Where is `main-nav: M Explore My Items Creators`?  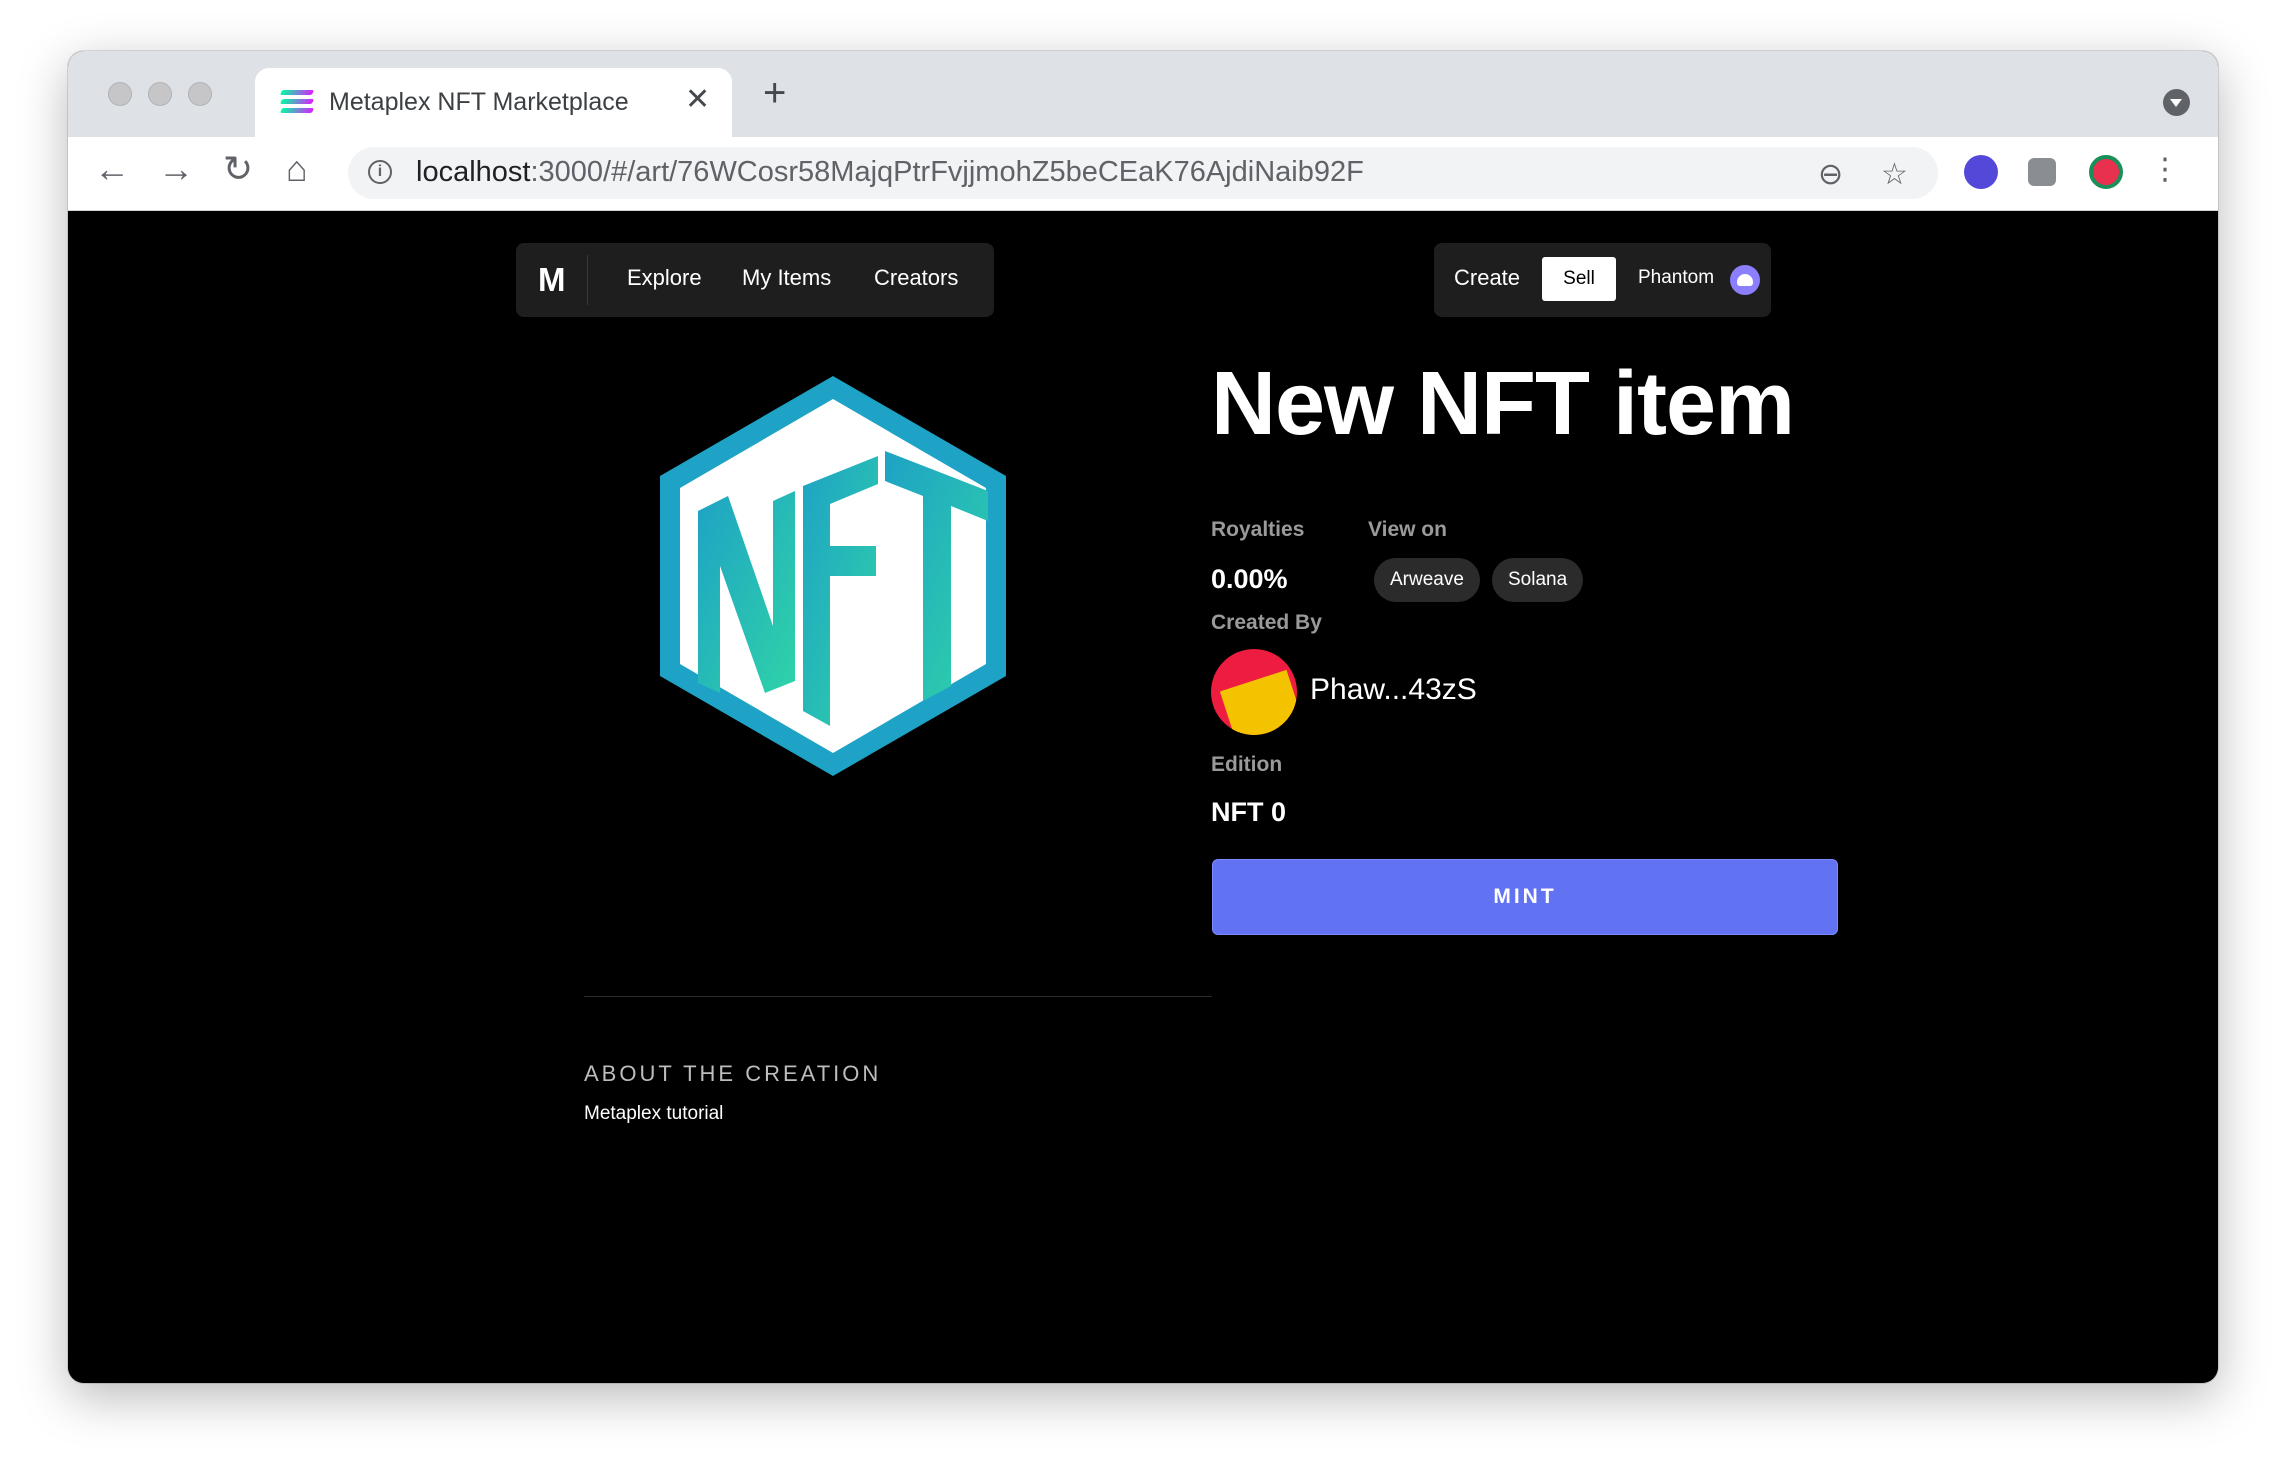 main-nav: M Explore My Items Creators is located at coordinates (755, 280).